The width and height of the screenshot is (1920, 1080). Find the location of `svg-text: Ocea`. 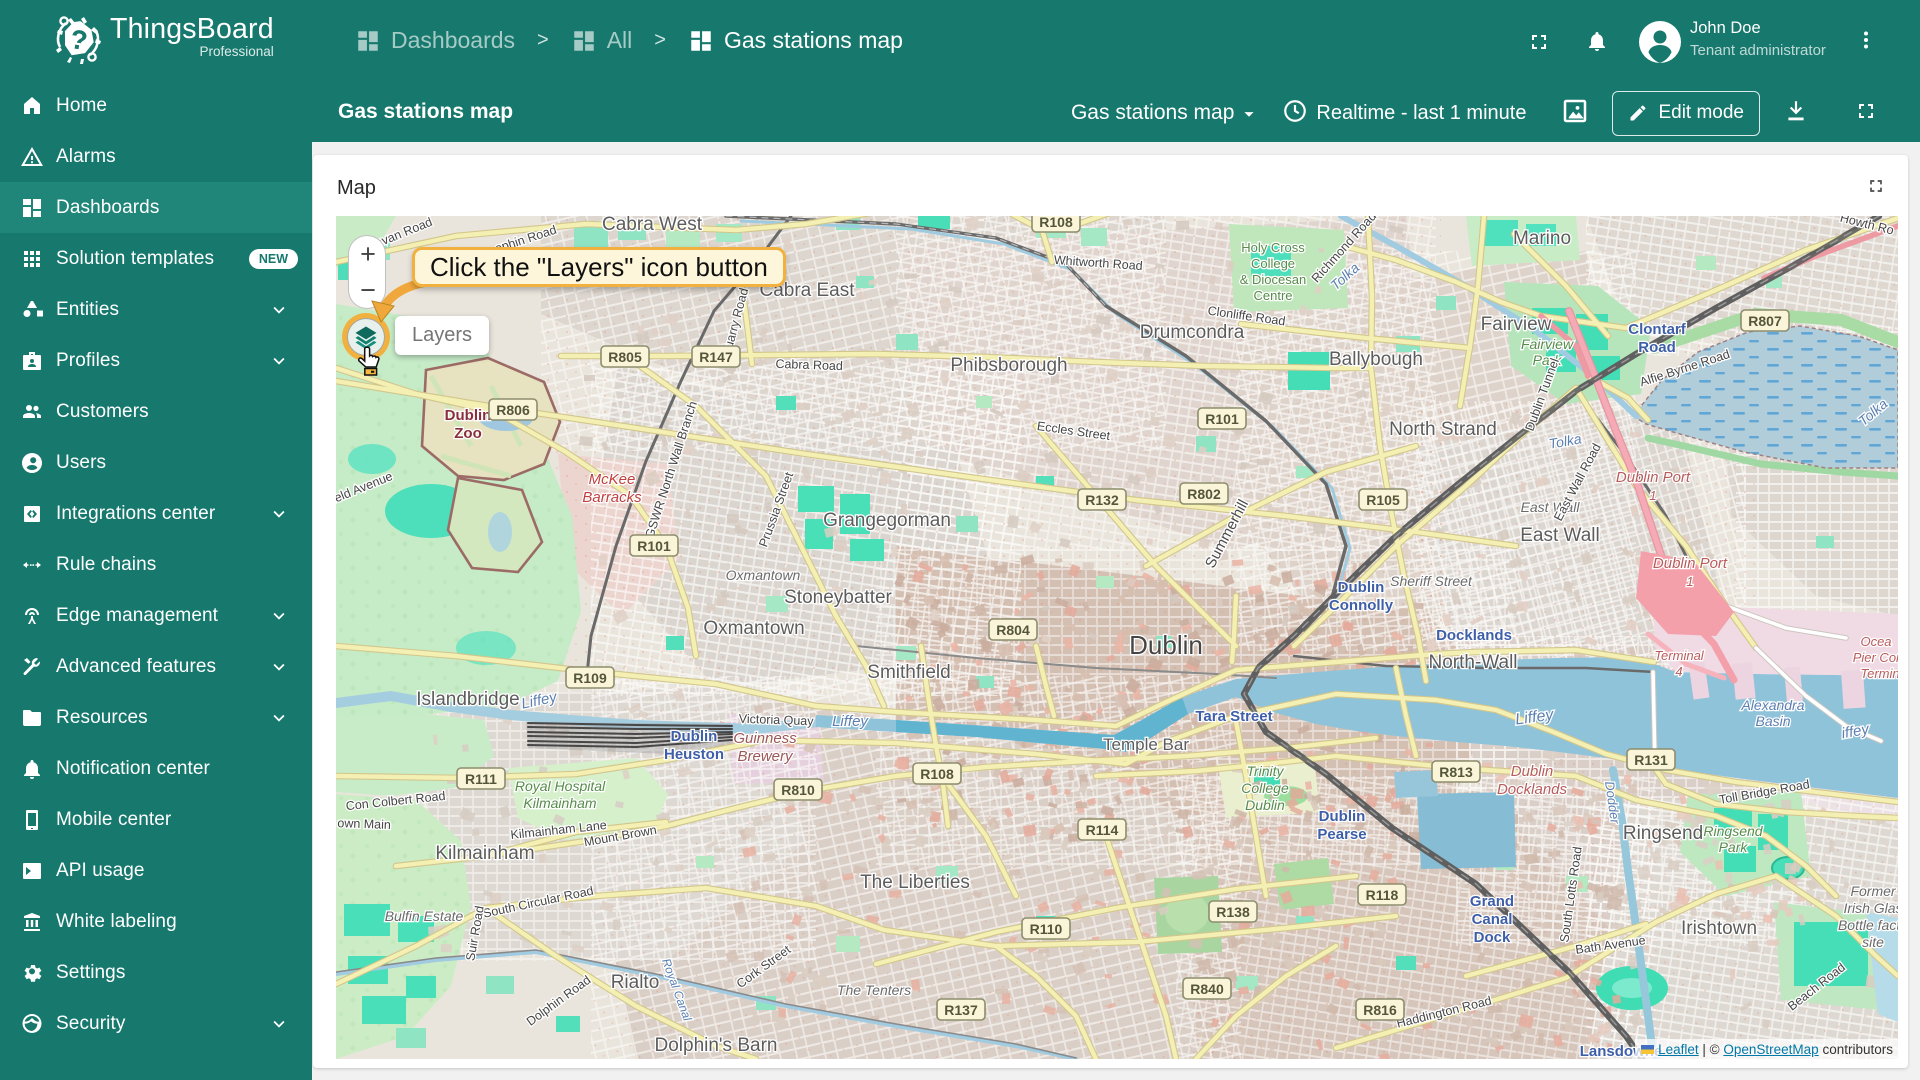

svg-text: Ocea is located at coordinates (1875, 641).